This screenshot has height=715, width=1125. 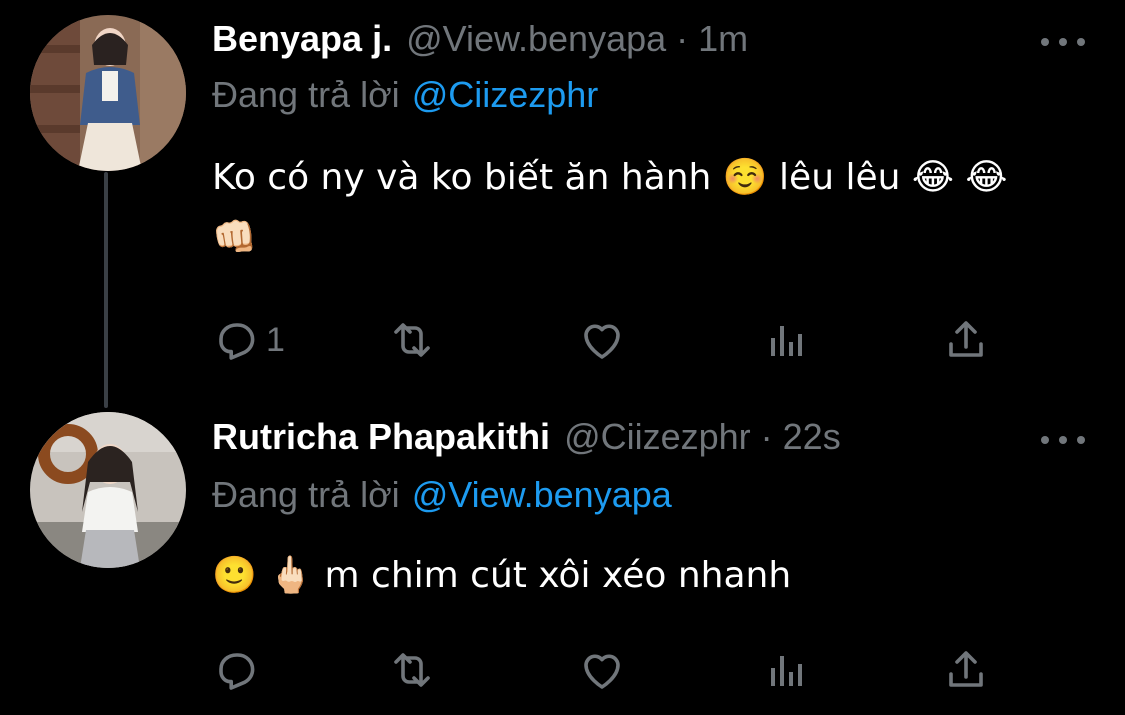 I want to click on reply-count: 1, so click(x=275, y=339).